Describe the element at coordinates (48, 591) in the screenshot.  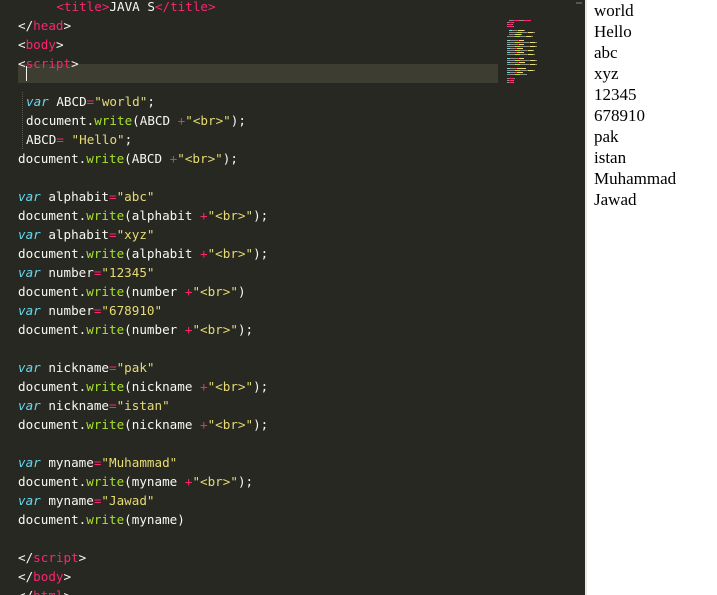
I see `code-token-tag: html` at that location.